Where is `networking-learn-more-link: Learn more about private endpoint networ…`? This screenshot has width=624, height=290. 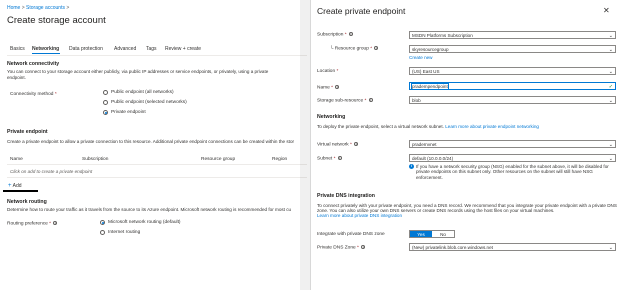 networking-learn-more-link: Learn more about private endpoint networ… is located at coordinates (492, 126).